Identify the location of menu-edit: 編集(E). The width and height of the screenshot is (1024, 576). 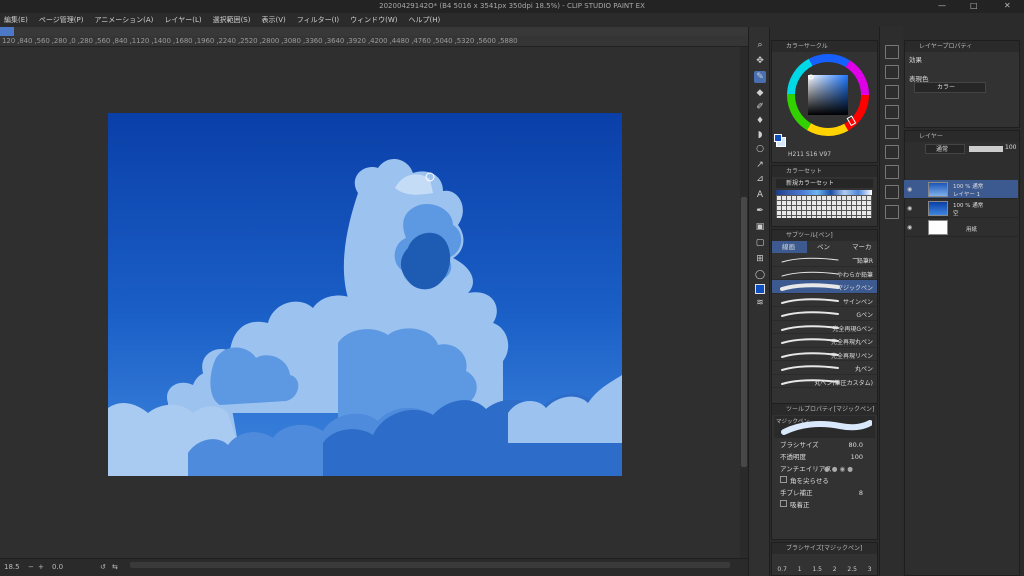
(16, 20).